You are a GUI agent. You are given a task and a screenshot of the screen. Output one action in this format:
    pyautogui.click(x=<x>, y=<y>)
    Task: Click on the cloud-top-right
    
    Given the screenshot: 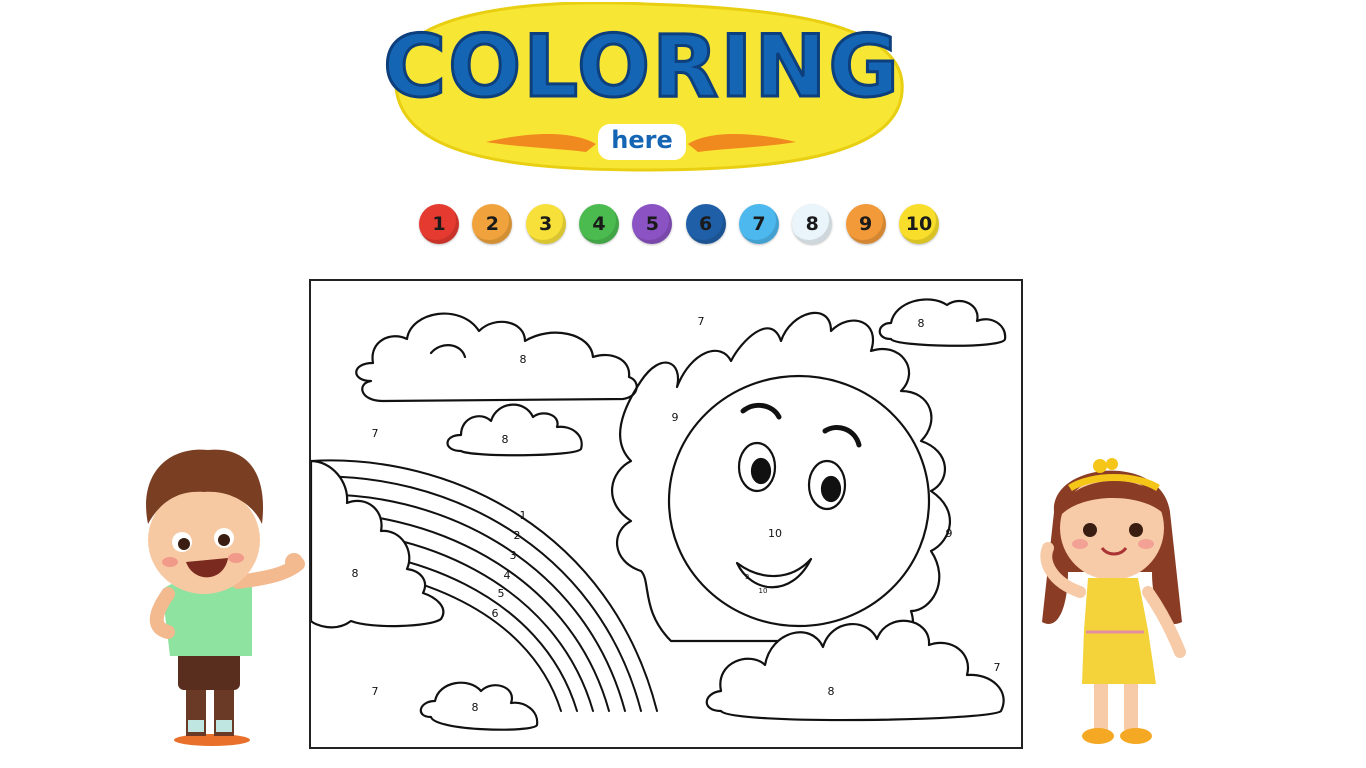 What is the action you would take?
    pyautogui.click(x=942, y=322)
    